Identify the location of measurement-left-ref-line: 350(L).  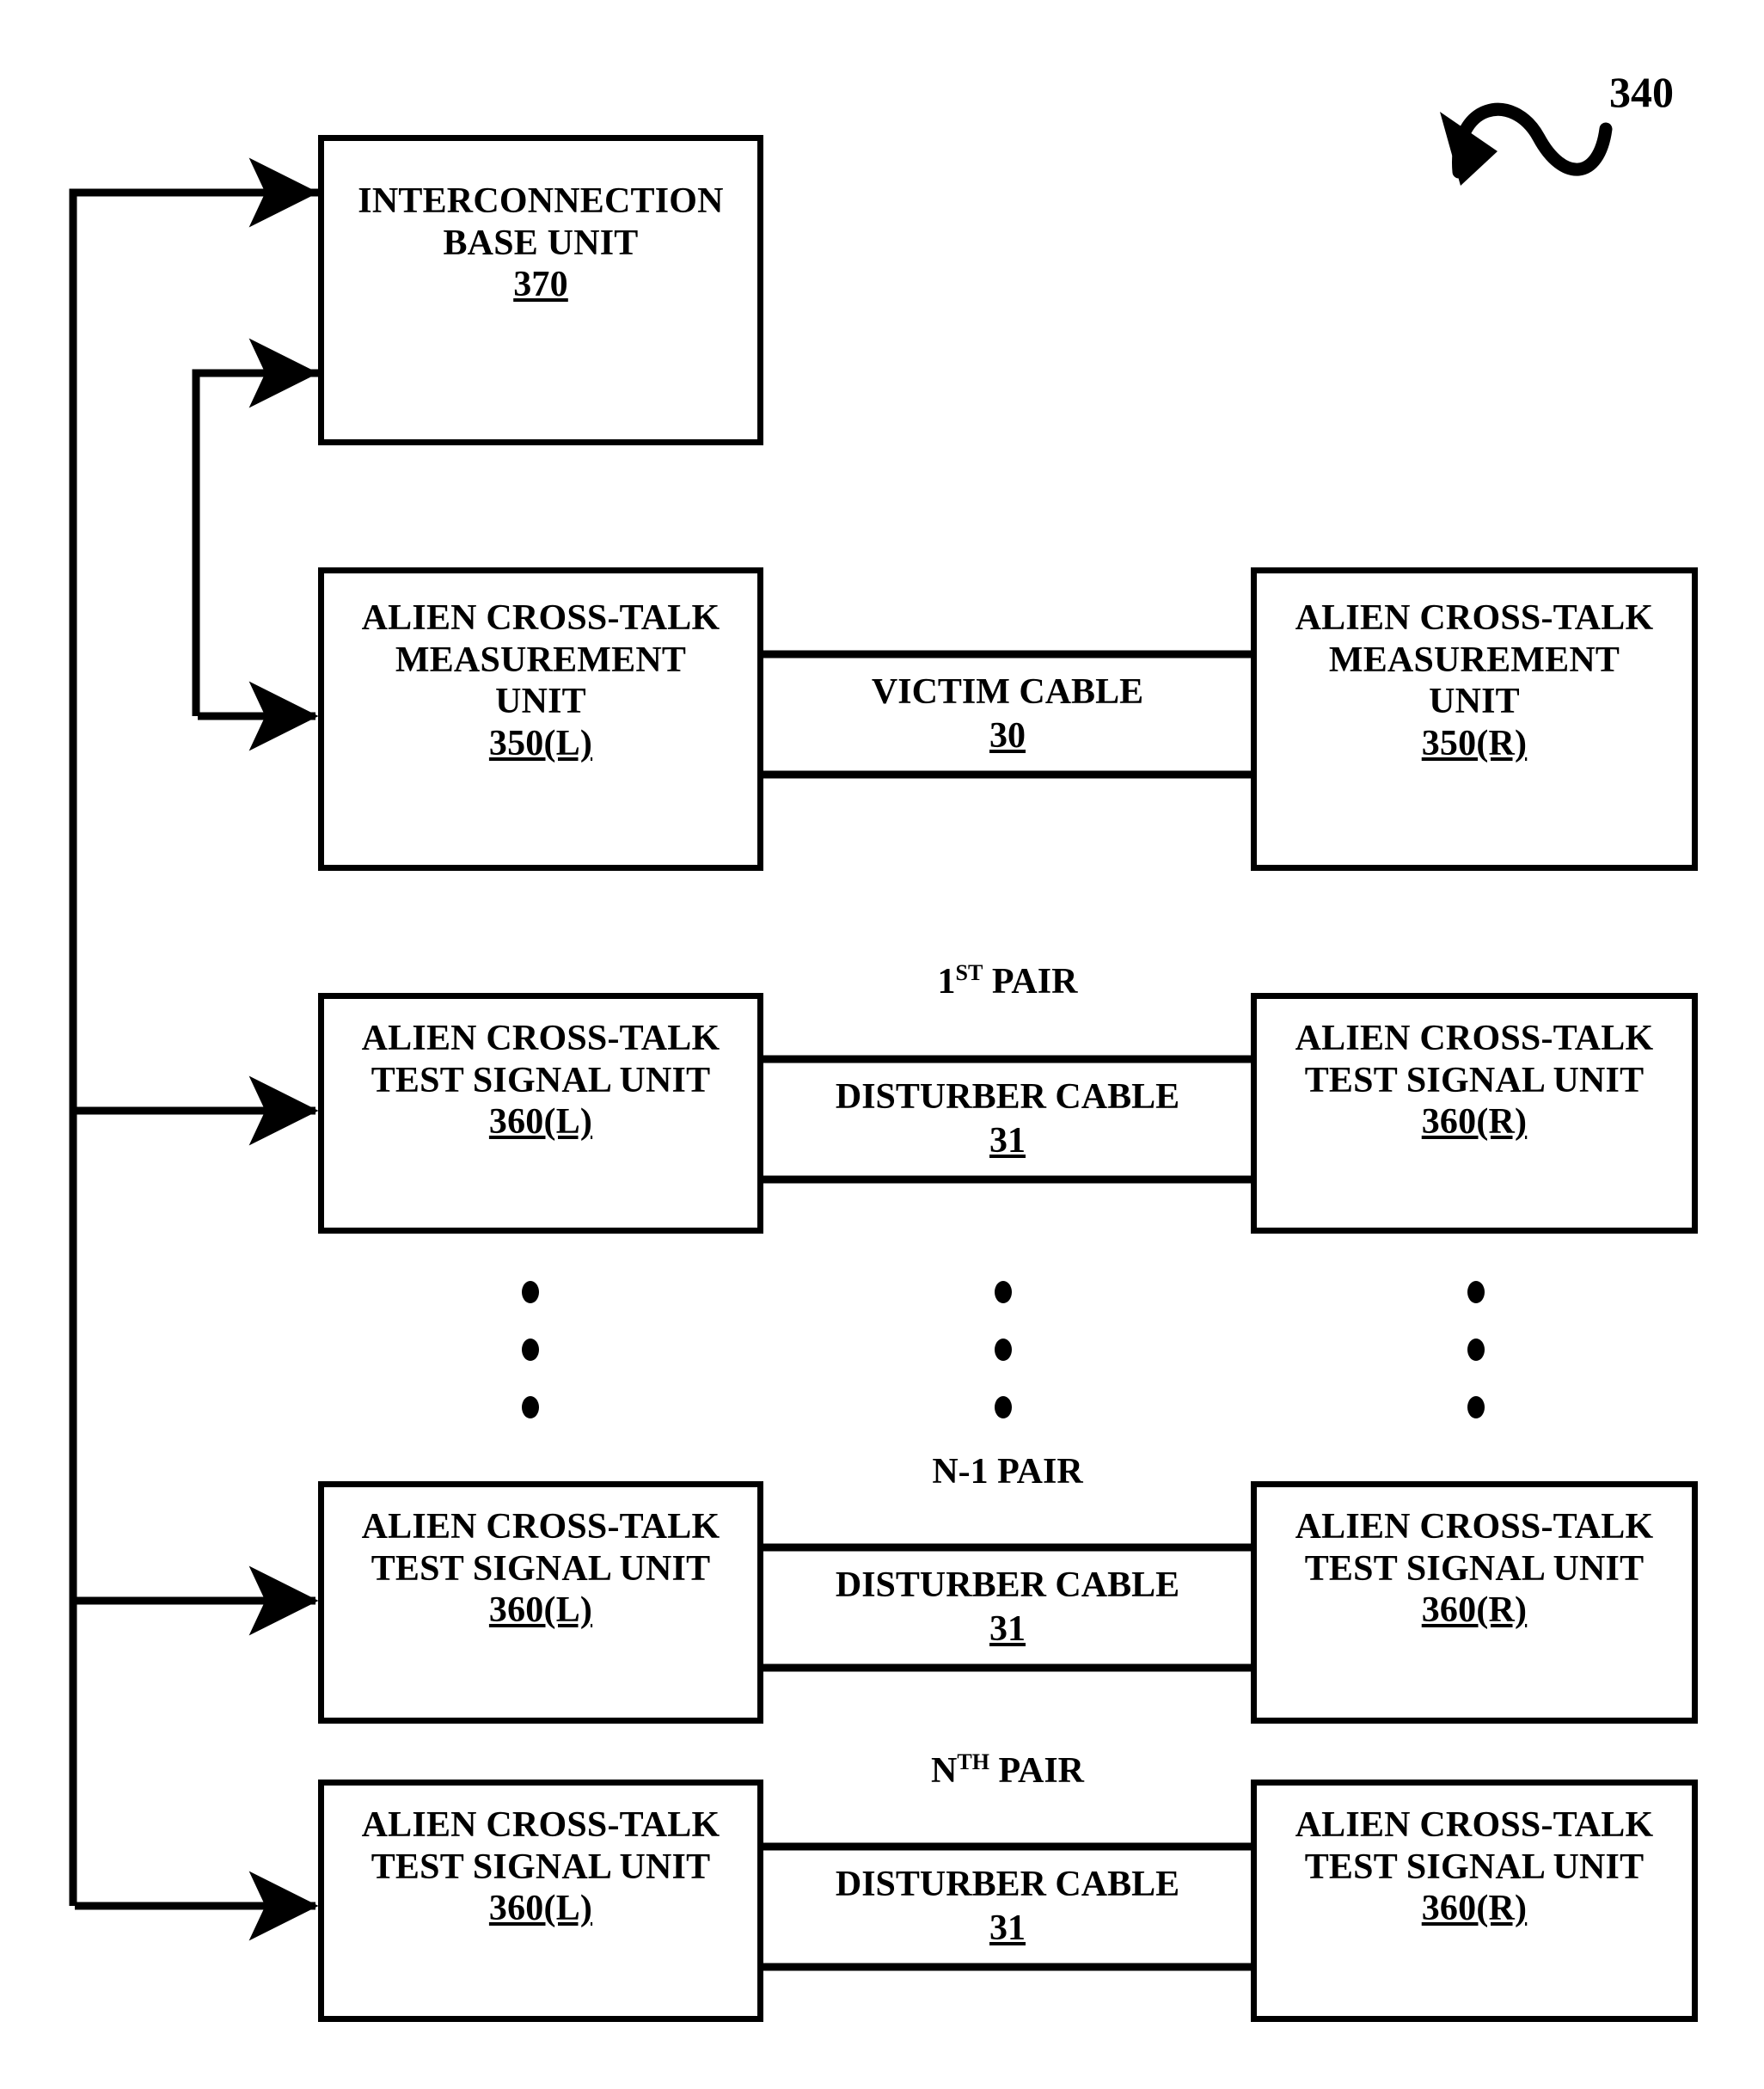
(540, 744).